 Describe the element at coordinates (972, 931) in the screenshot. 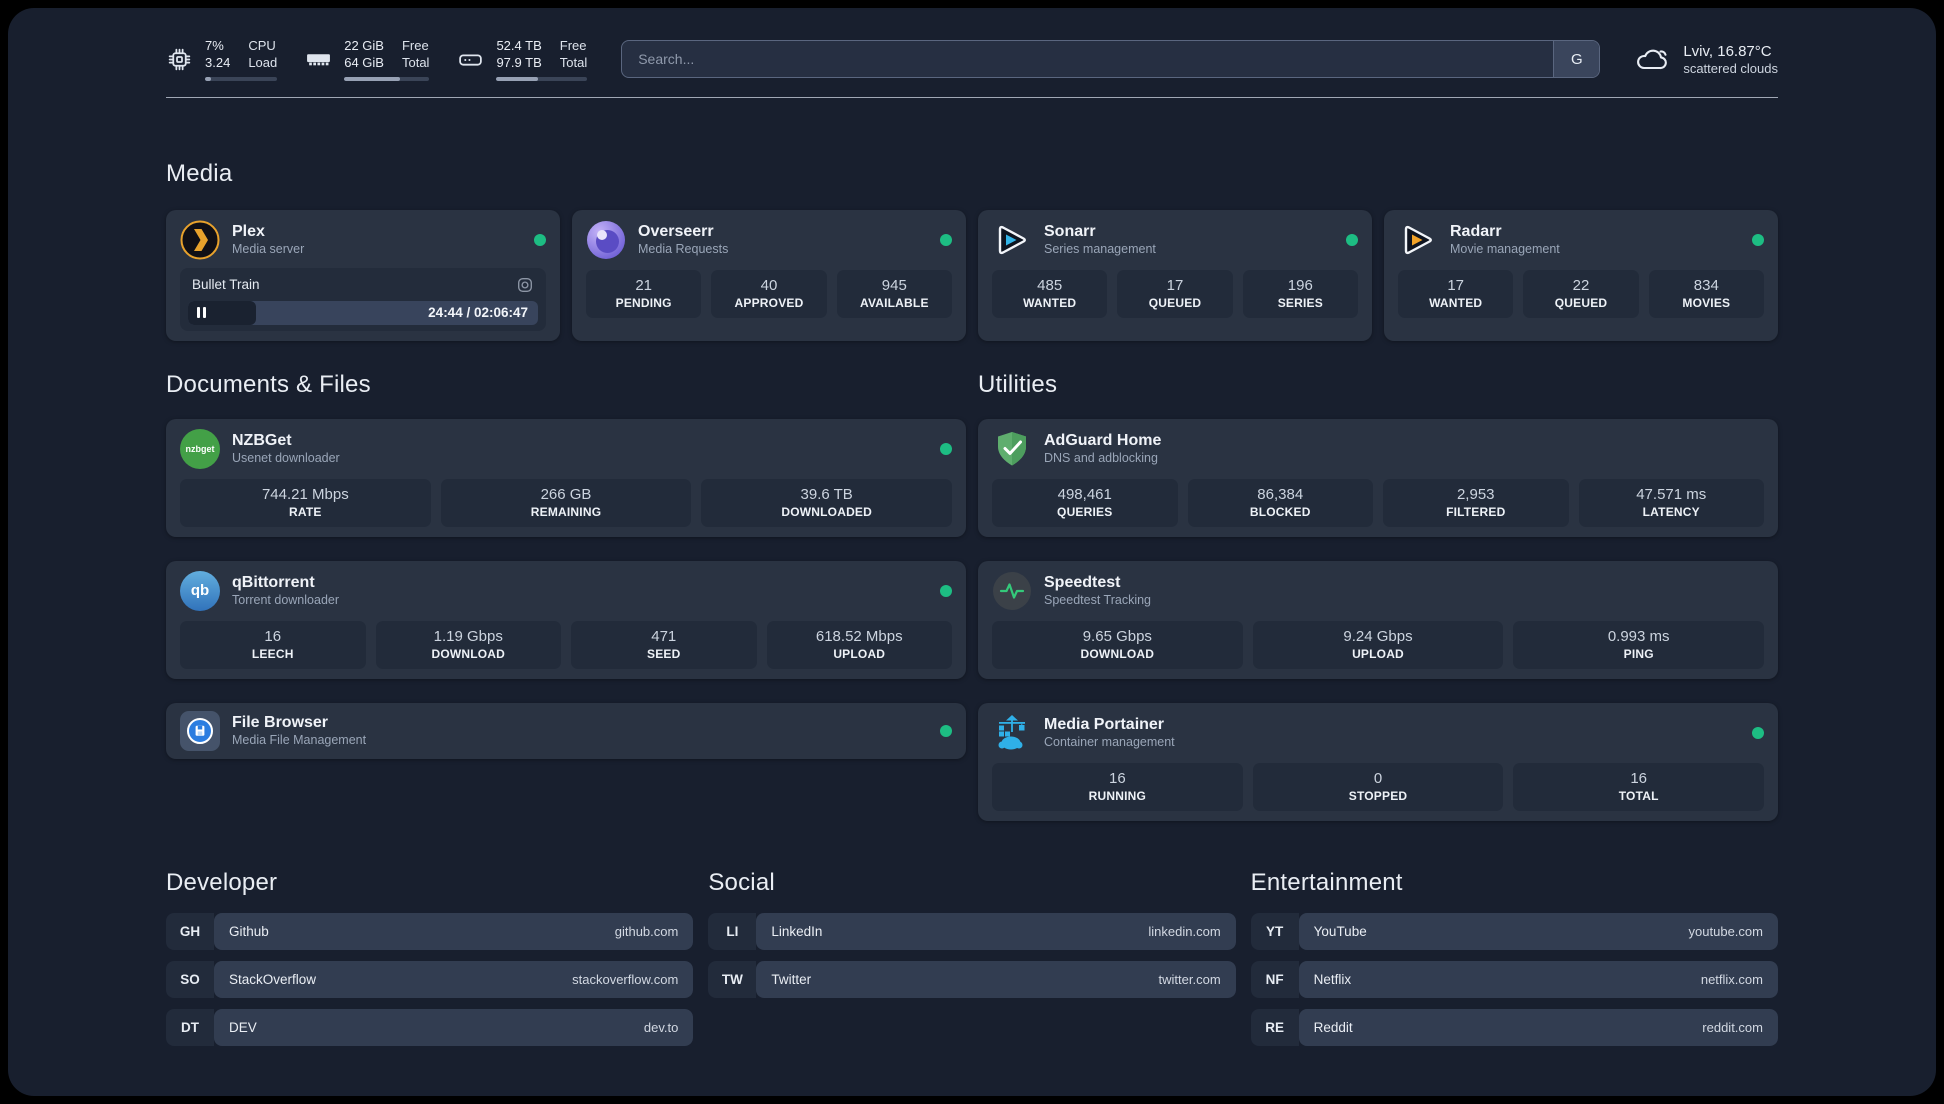

I see `link-linkedin: LI LinkedIn linkedin.com` at that location.